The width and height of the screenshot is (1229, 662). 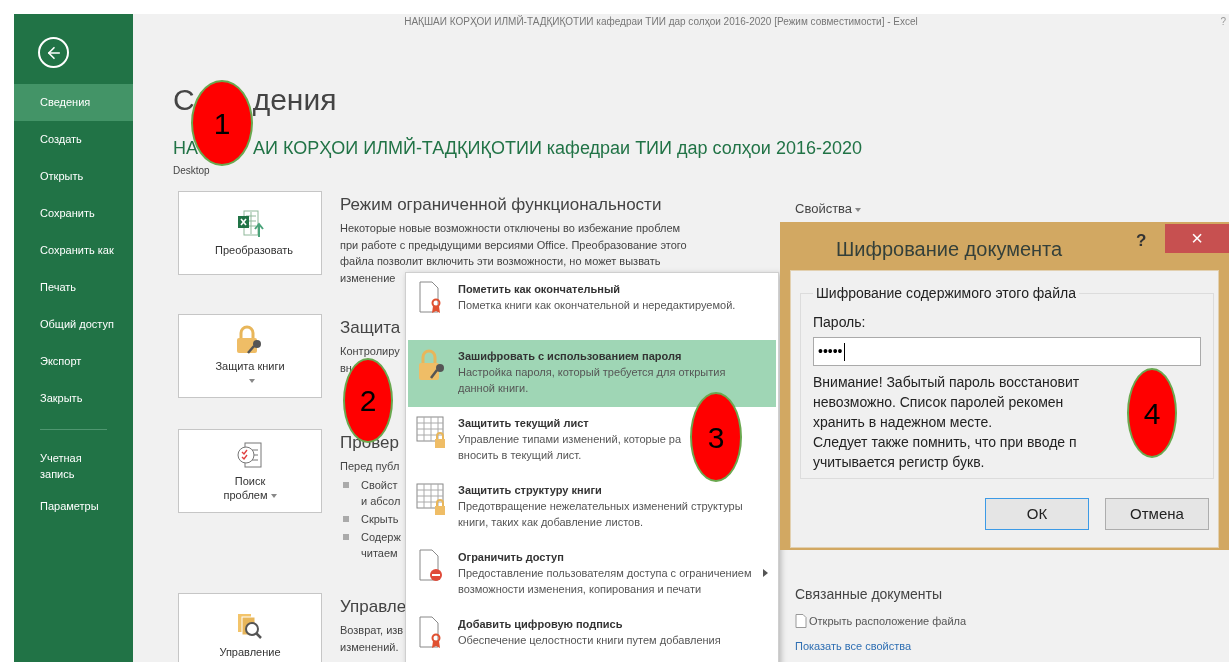 I want to click on menu-item-description: Настройка пароля, который требуется для открытия, so click(x=592, y=372).